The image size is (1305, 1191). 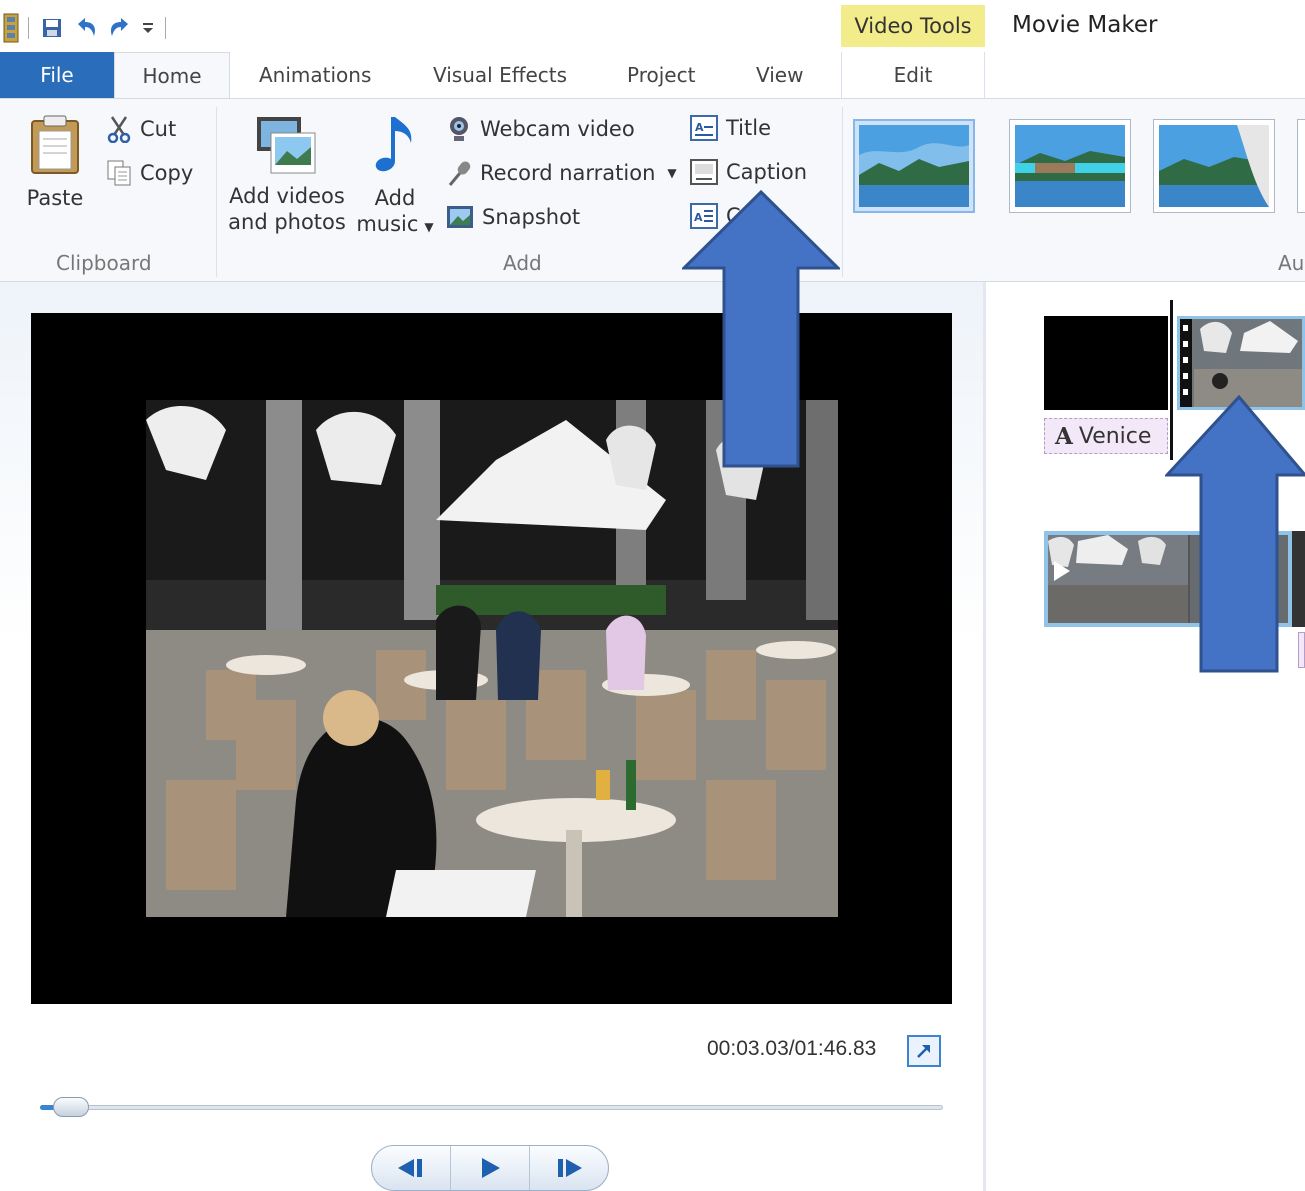 I want to click on tab-animations: Animations, so click(x=315, y=75).